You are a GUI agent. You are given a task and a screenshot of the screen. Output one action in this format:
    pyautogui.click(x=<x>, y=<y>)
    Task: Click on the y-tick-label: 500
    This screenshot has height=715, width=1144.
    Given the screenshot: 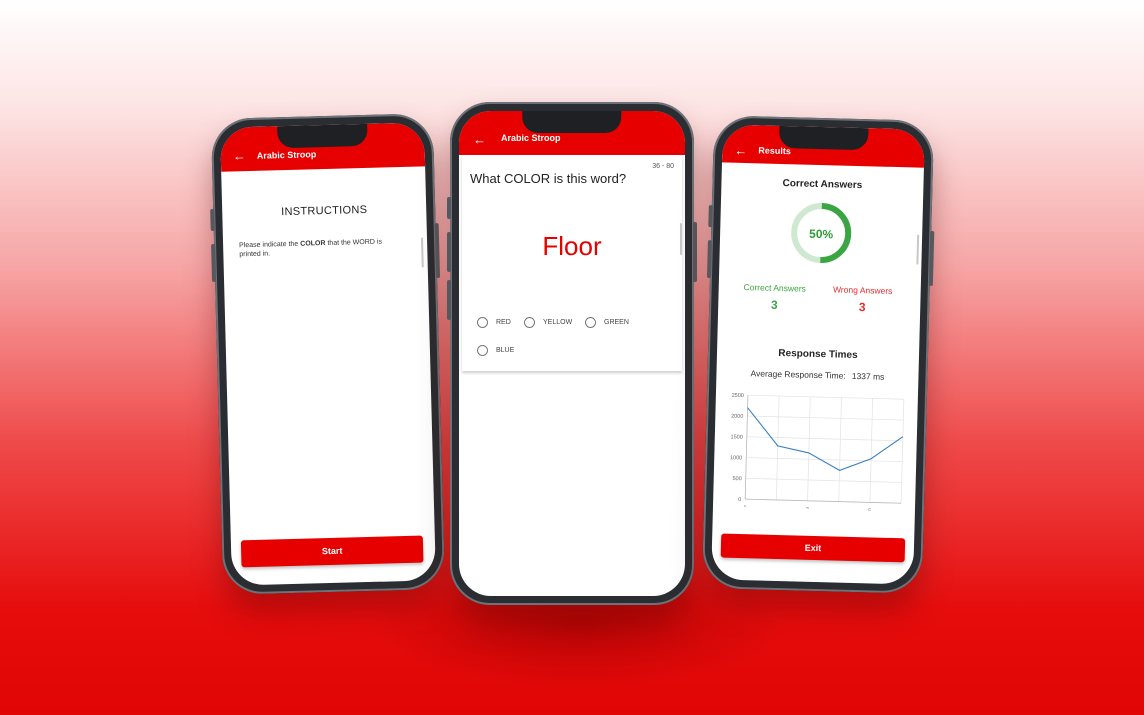 What is the action you would take?
    pyautogui.click(x=736, y=479)
    